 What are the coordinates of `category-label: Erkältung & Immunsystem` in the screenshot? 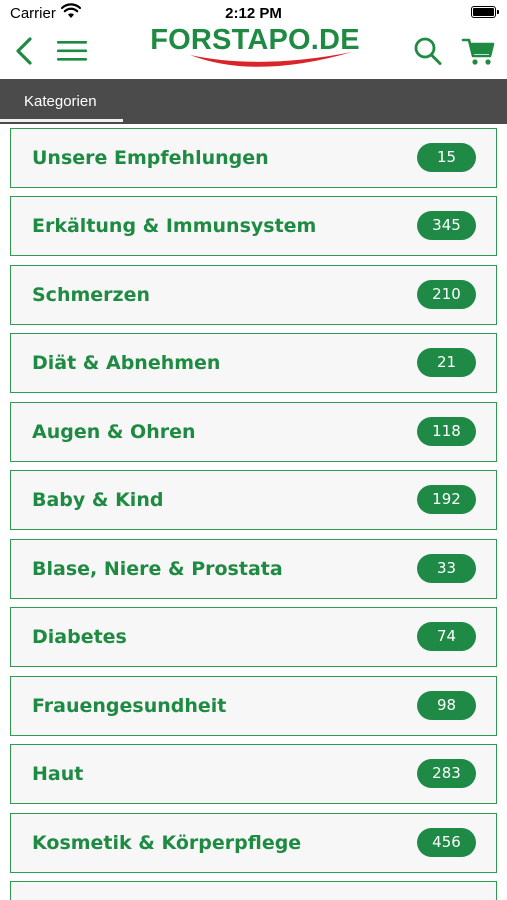 It's located at (174, 226).